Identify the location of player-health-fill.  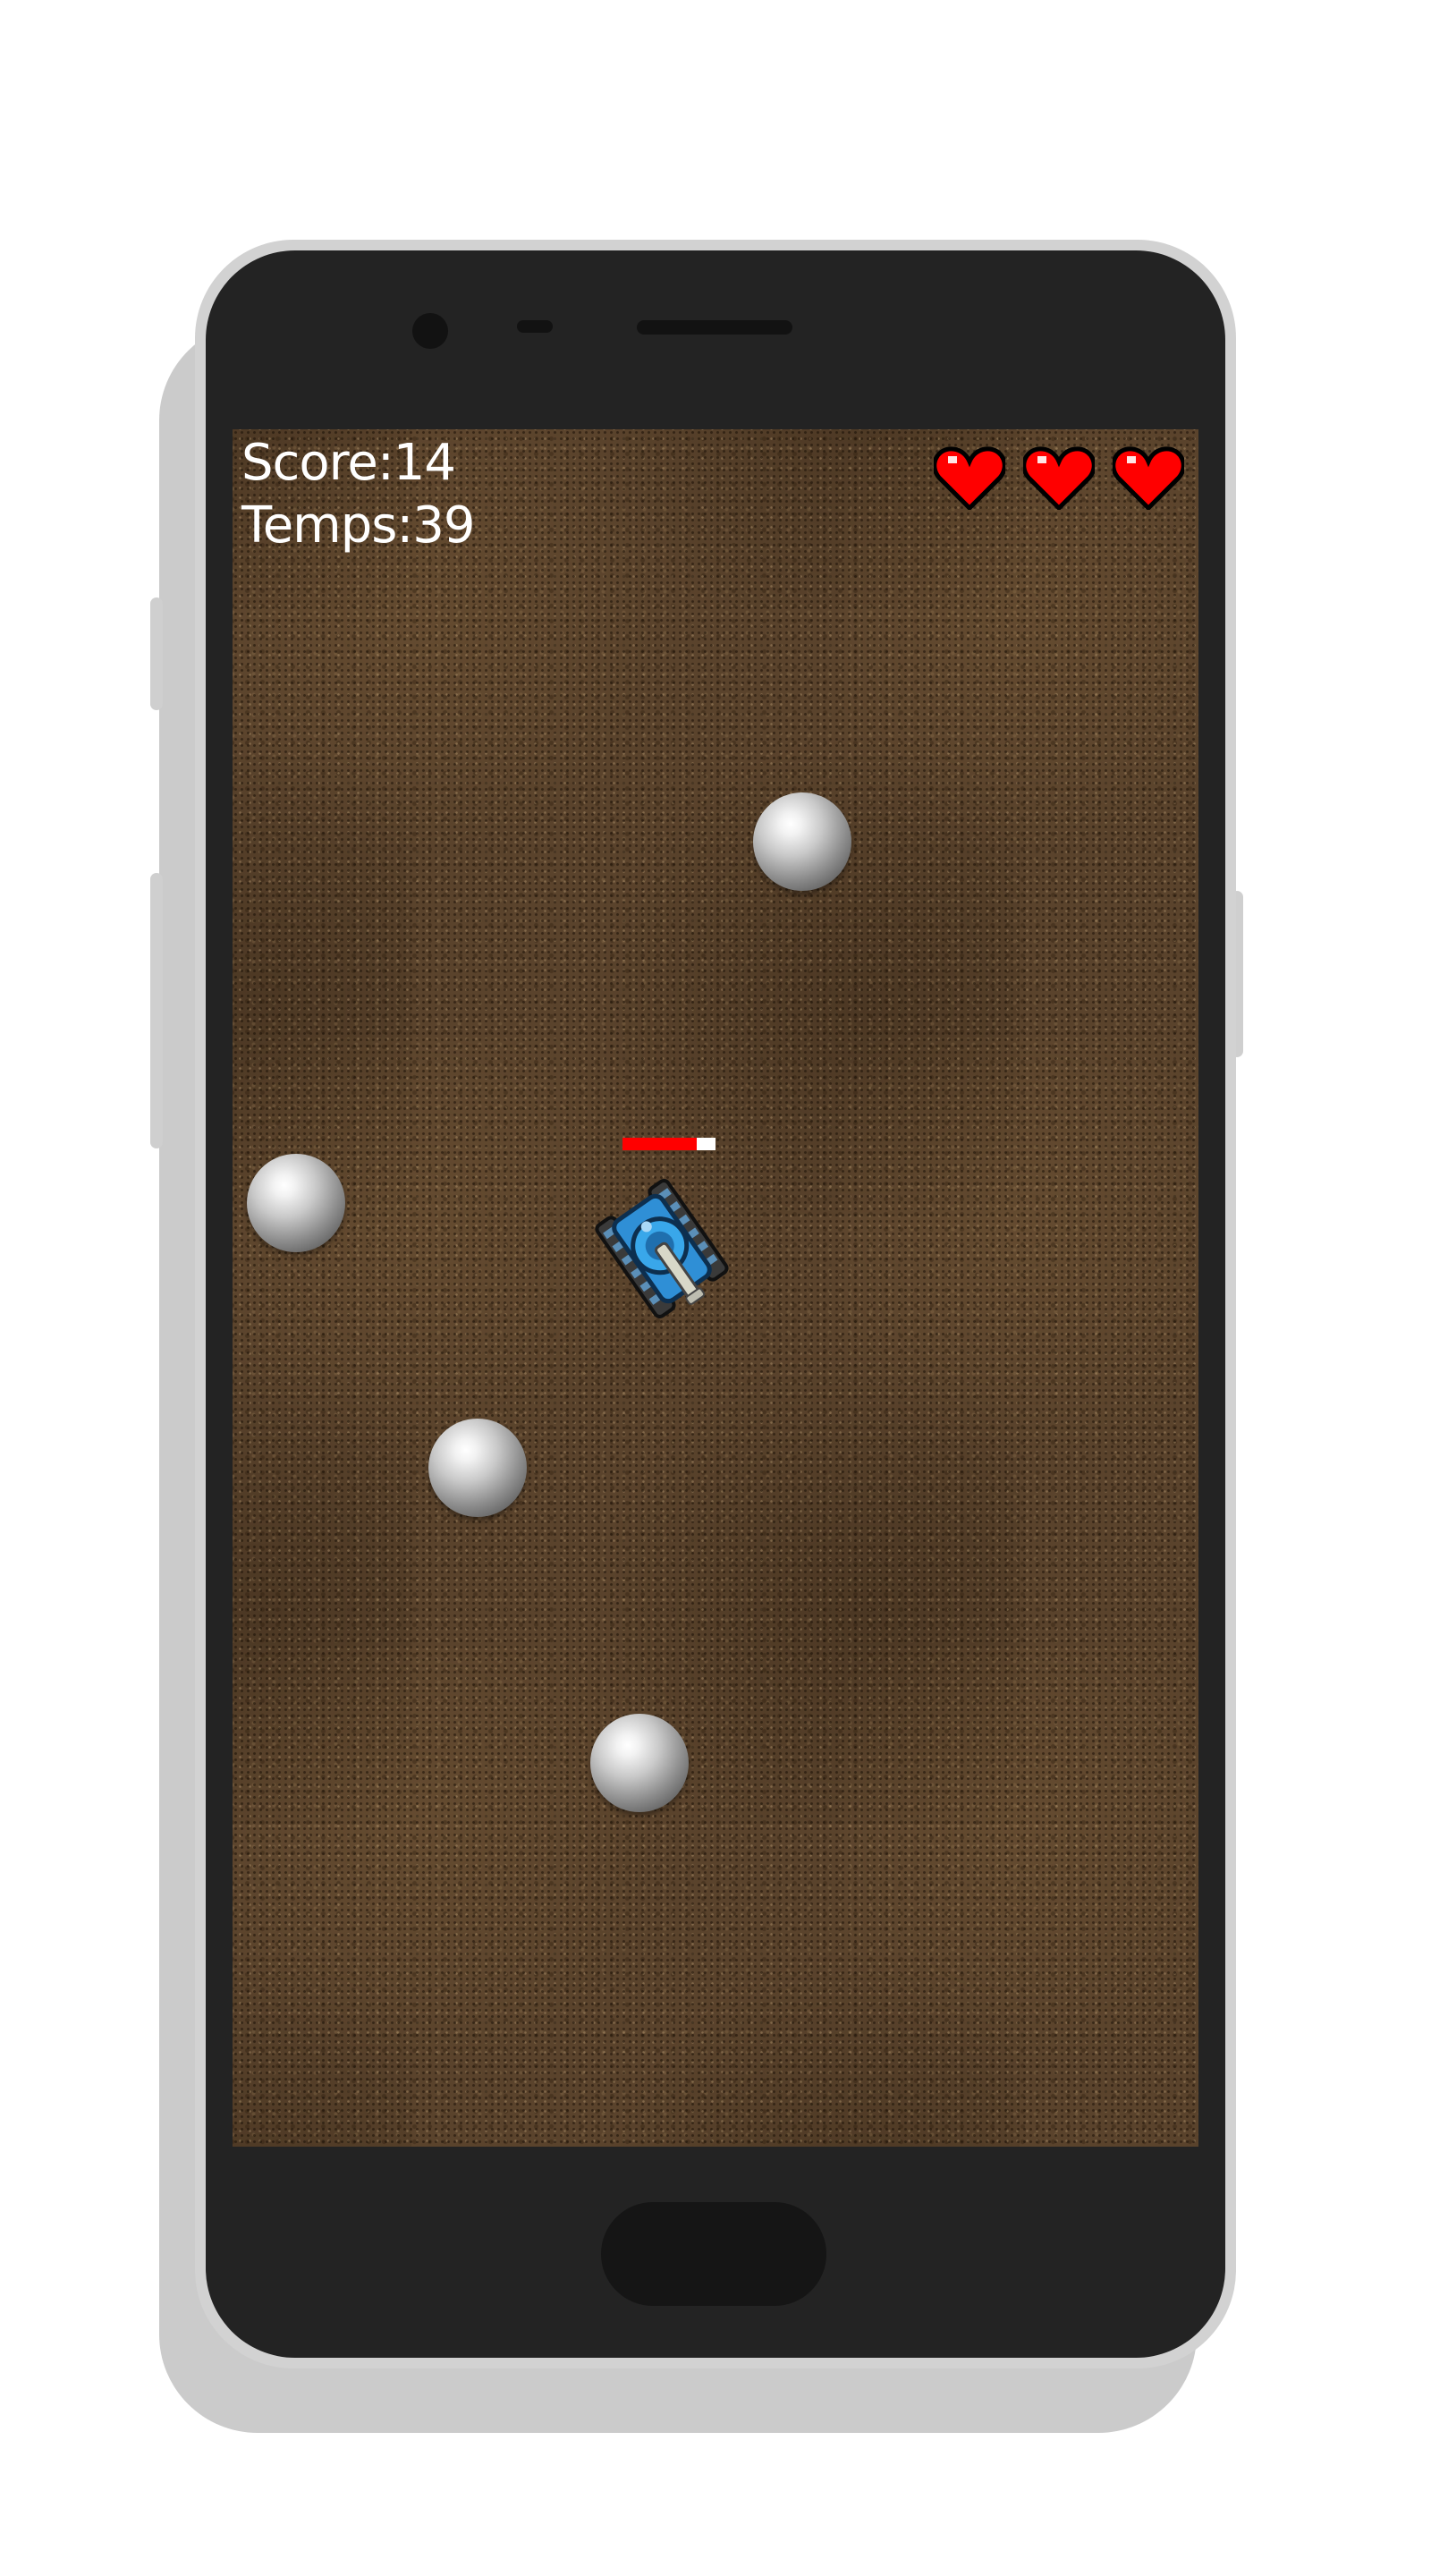
(660, 1144).